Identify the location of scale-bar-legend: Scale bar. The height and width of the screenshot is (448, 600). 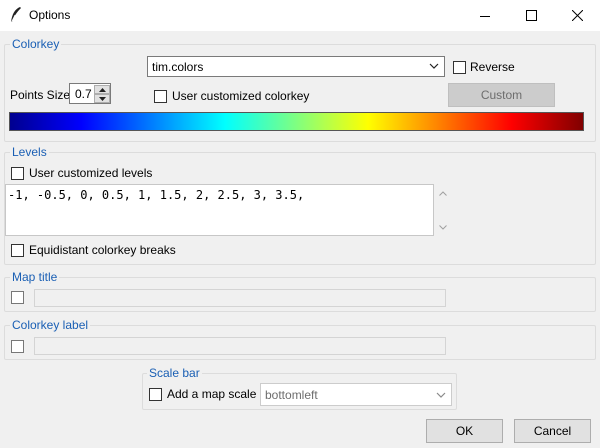
(174, 373).